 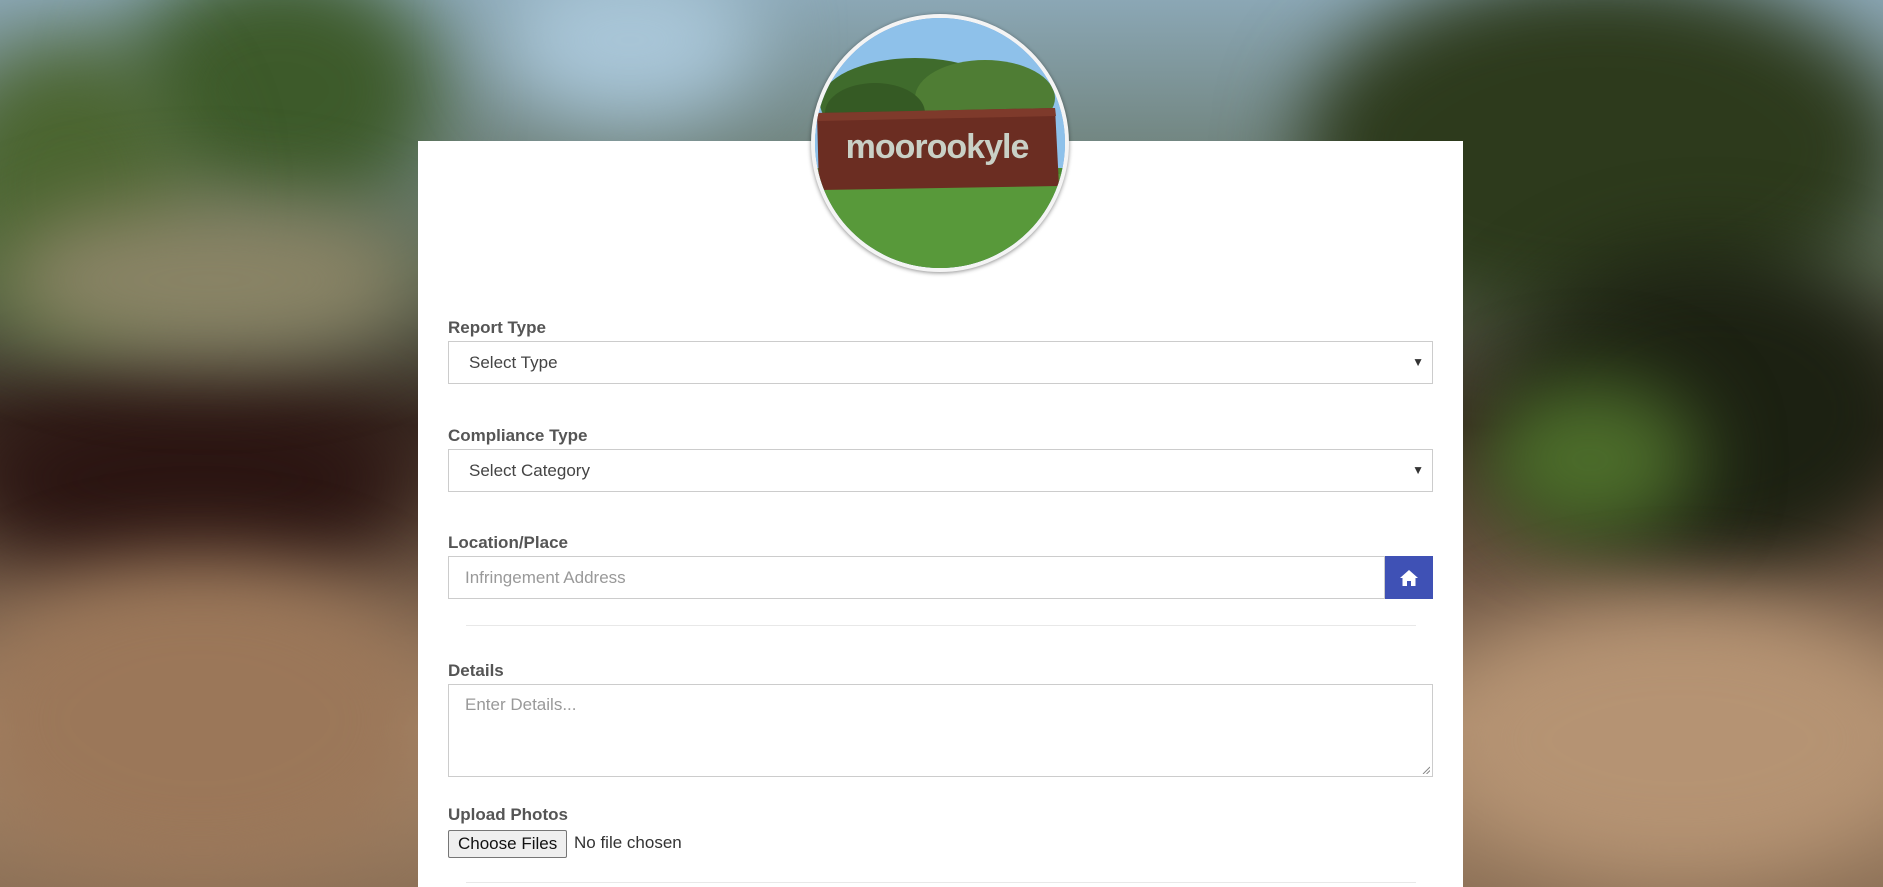 I want to click on location-input: Infringement Address, so click(x=916, y=577).